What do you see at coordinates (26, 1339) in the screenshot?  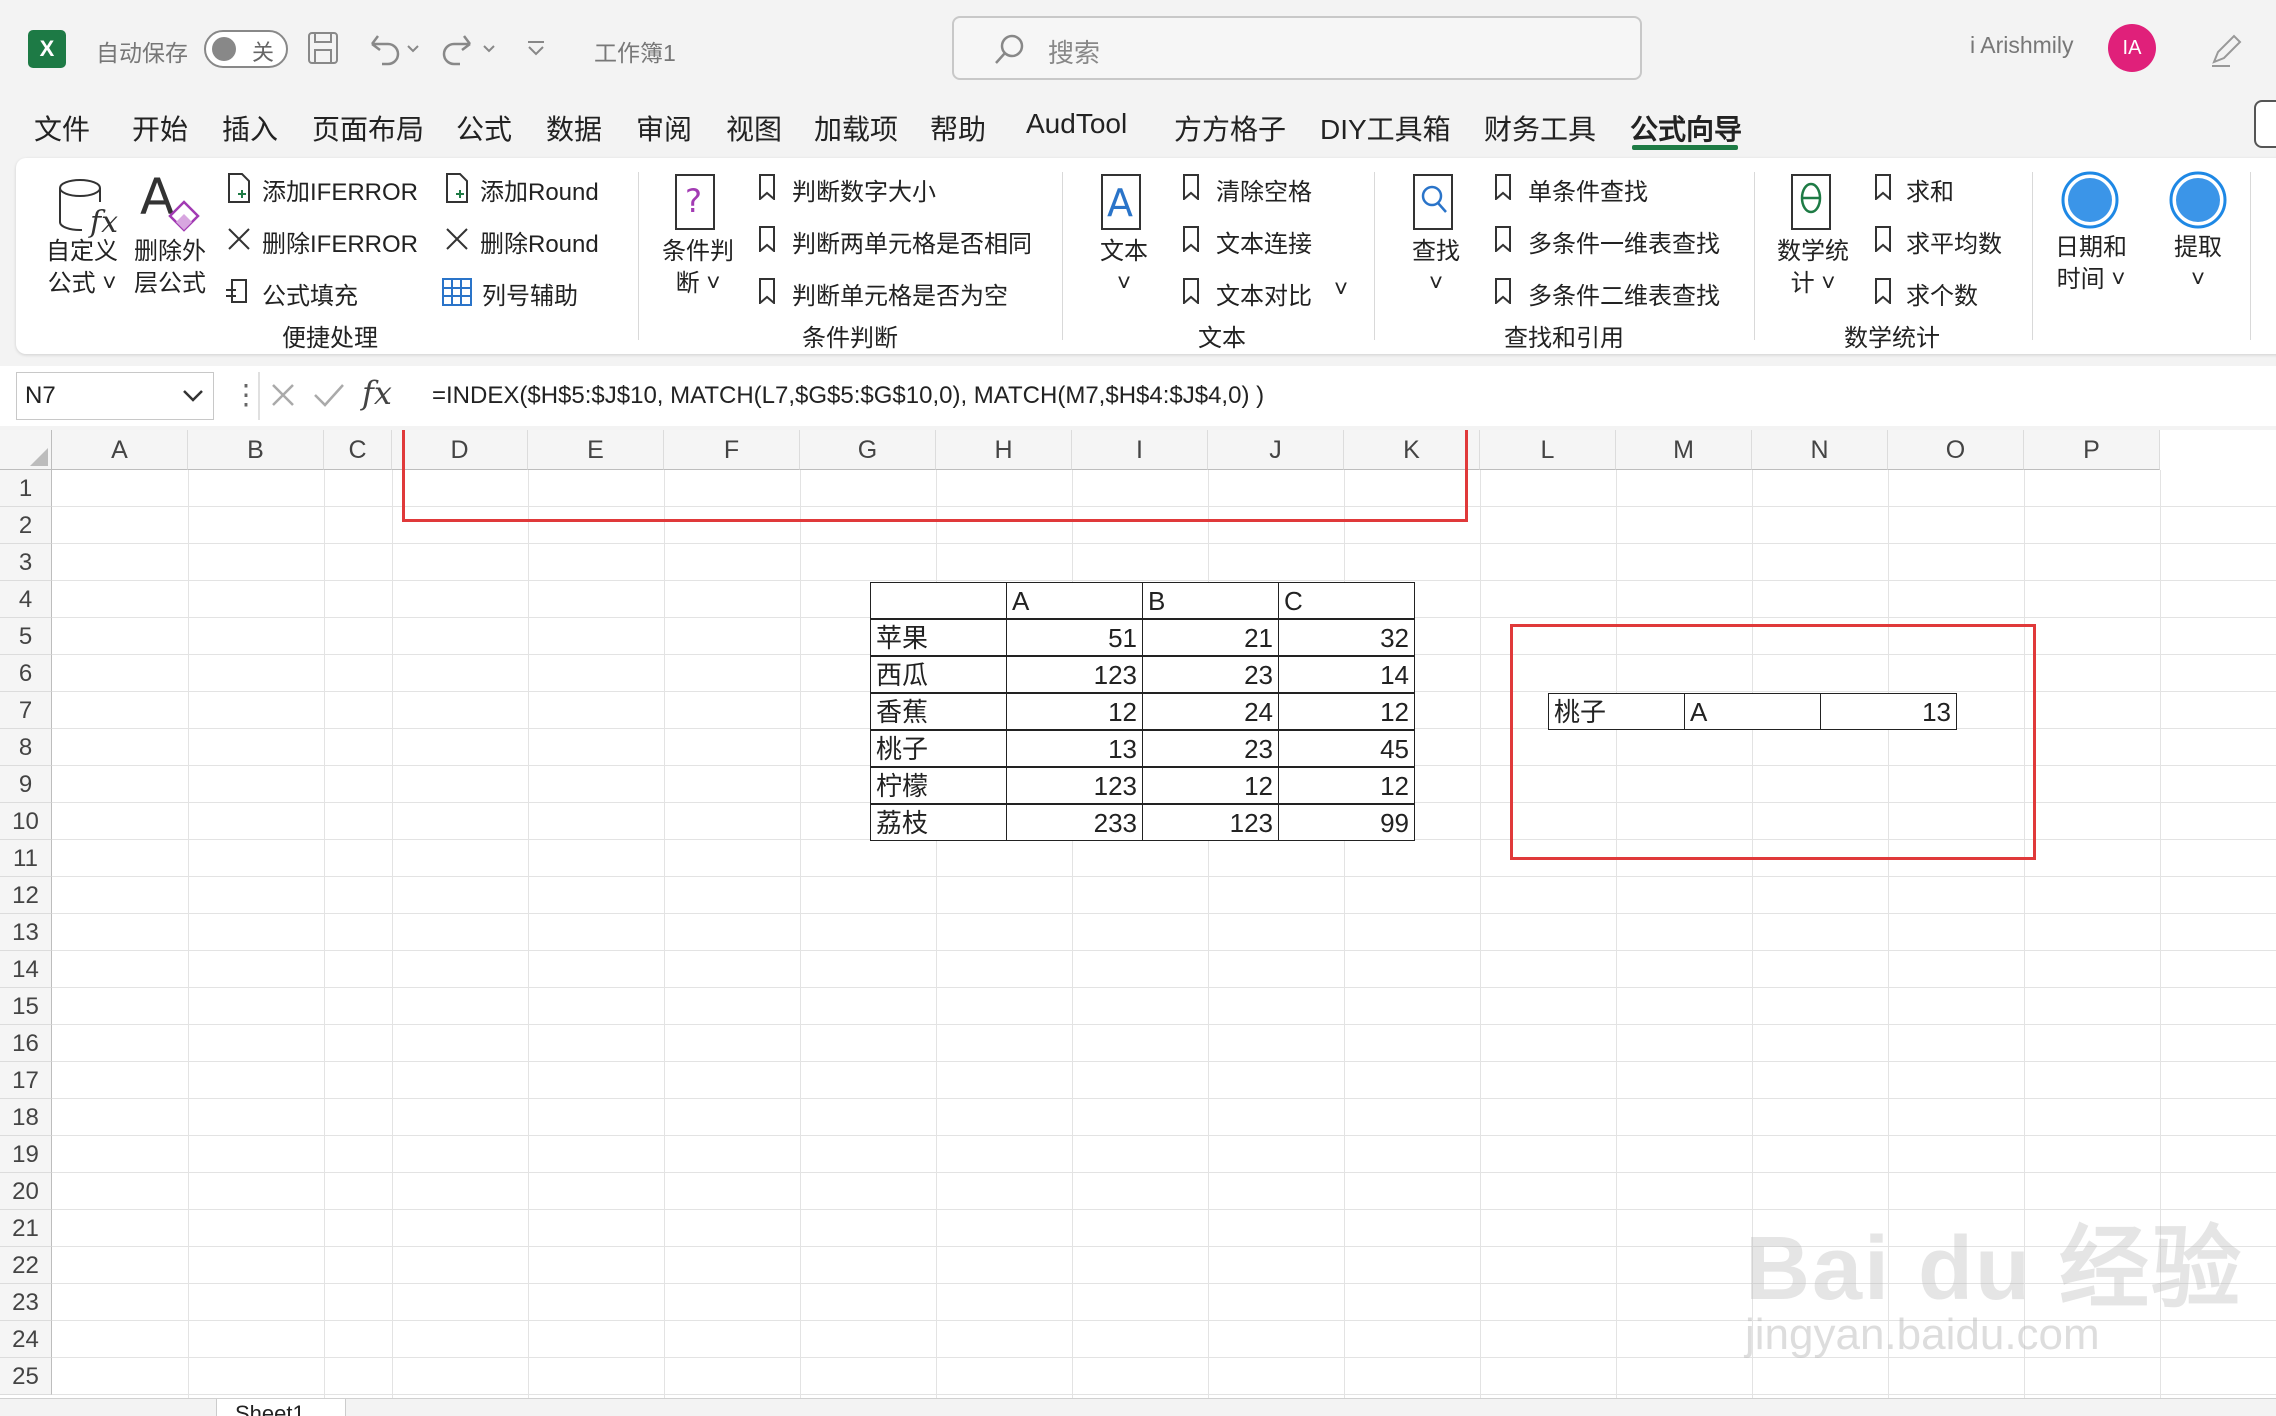 I see `row-header-24: 24` at bounding box center [26, 1339].